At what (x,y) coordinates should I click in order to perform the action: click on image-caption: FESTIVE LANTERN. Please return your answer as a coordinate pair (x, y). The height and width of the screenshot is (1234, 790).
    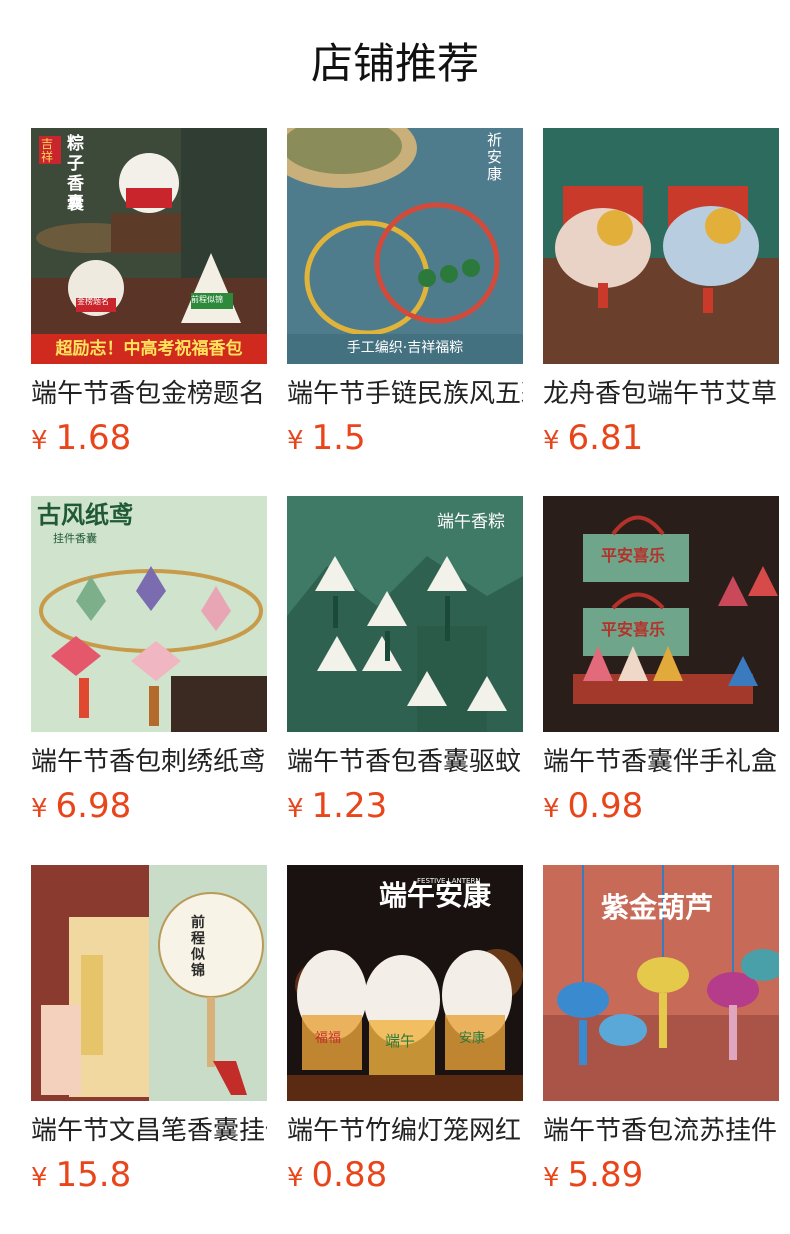
    Looking at the image, I should click on (449, 881).